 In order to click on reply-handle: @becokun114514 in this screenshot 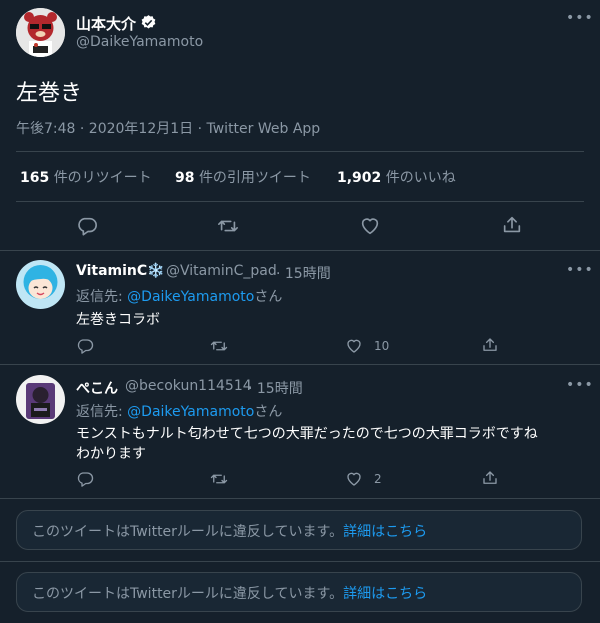, I will do `click(188, 386)`.